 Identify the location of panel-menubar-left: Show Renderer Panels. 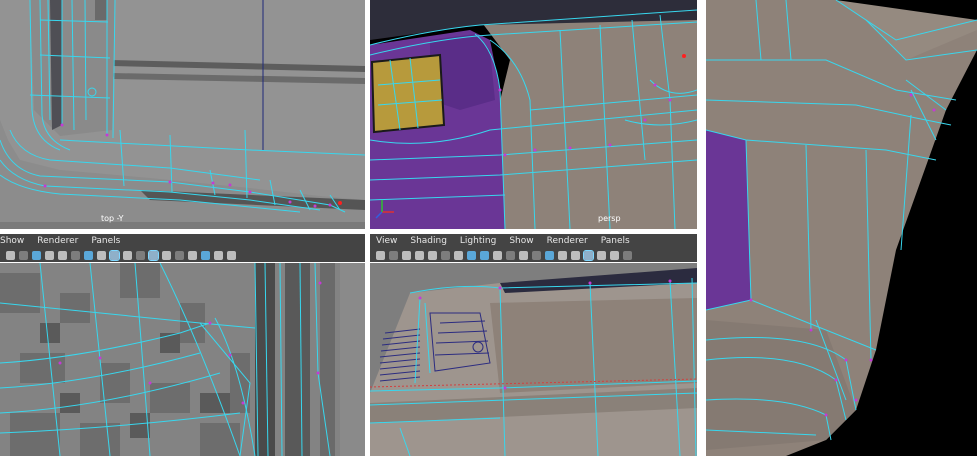
(182, 241).